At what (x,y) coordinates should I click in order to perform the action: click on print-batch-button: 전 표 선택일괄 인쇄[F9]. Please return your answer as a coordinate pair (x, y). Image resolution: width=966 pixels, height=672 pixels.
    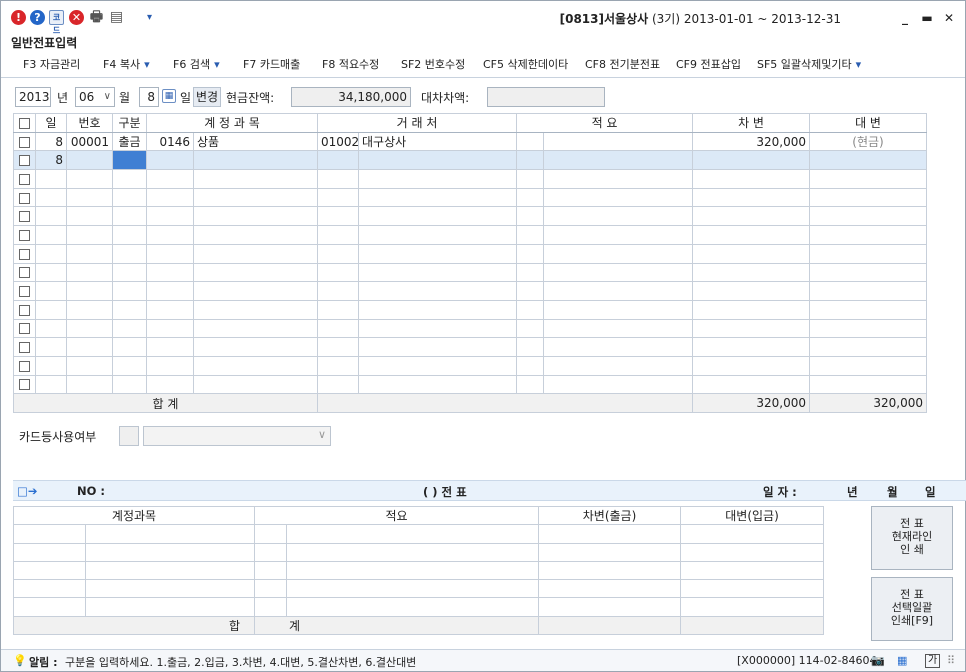
    Looking at the image, I should click on (912, 609).